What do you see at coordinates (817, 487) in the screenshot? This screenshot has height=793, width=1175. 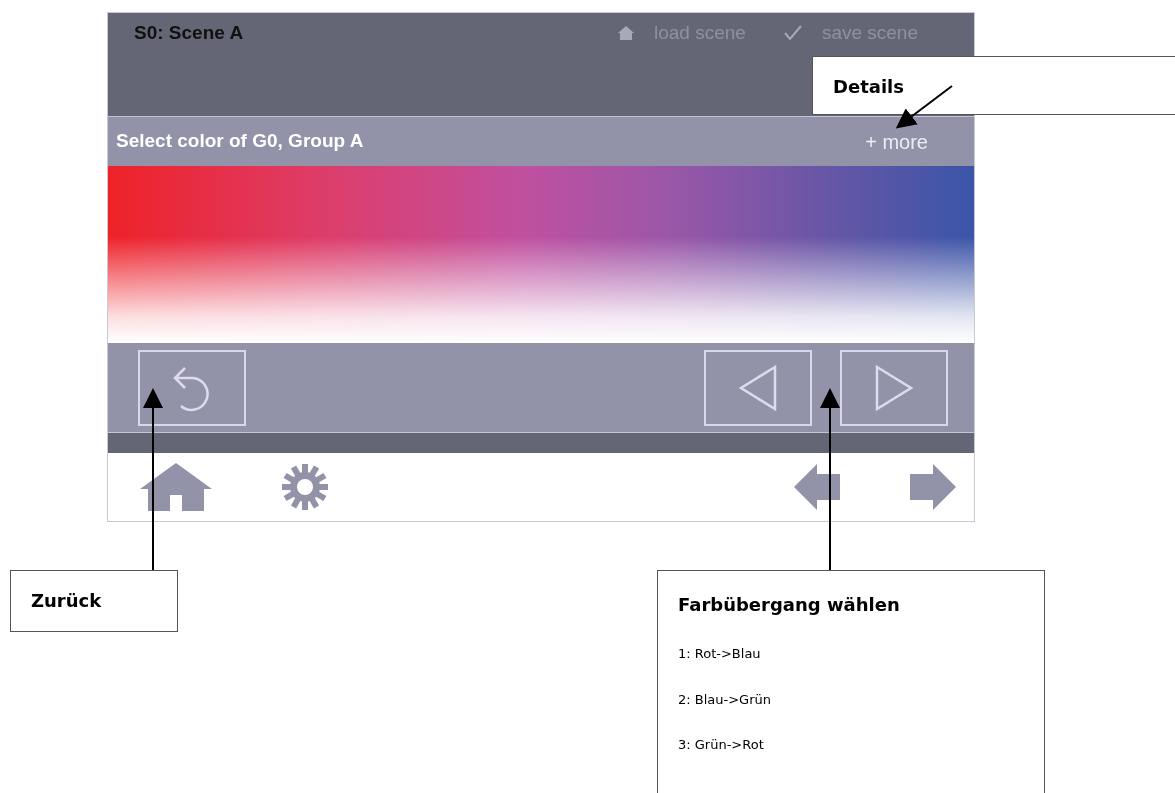 I see `left-arrow-icon` at bounding box center [817, 487].